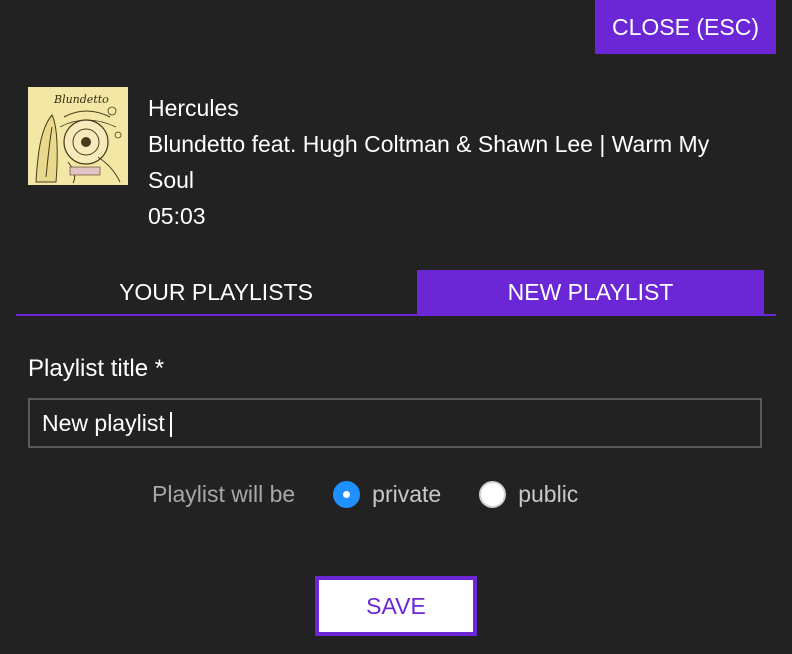 Image resolution: width=792 pixels, height=654 pixels. I want to click on public-radio, so click(493, 494).